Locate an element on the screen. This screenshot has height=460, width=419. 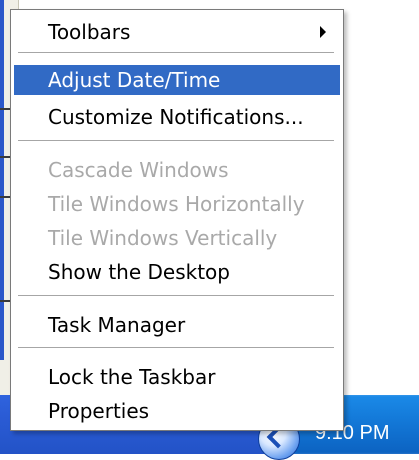
menu-item-label: Task Manager is located at coordinates (117, 325).